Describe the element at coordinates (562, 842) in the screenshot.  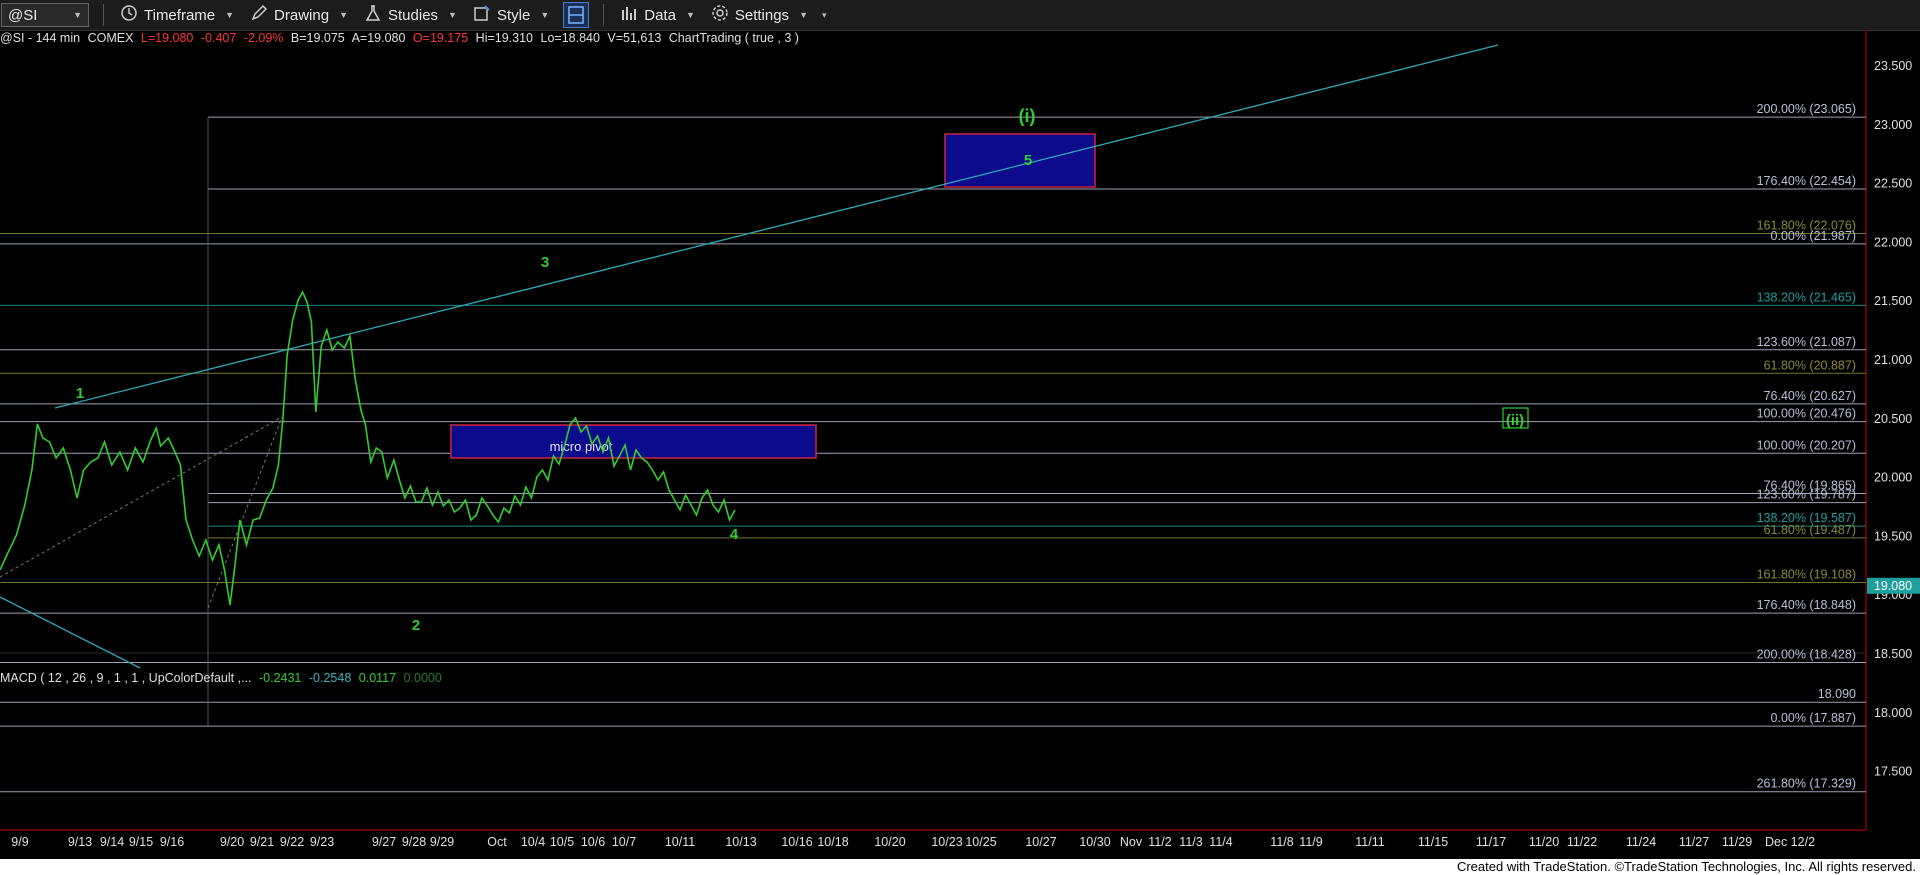
I see `date-axis-label: 10/5` at that location.